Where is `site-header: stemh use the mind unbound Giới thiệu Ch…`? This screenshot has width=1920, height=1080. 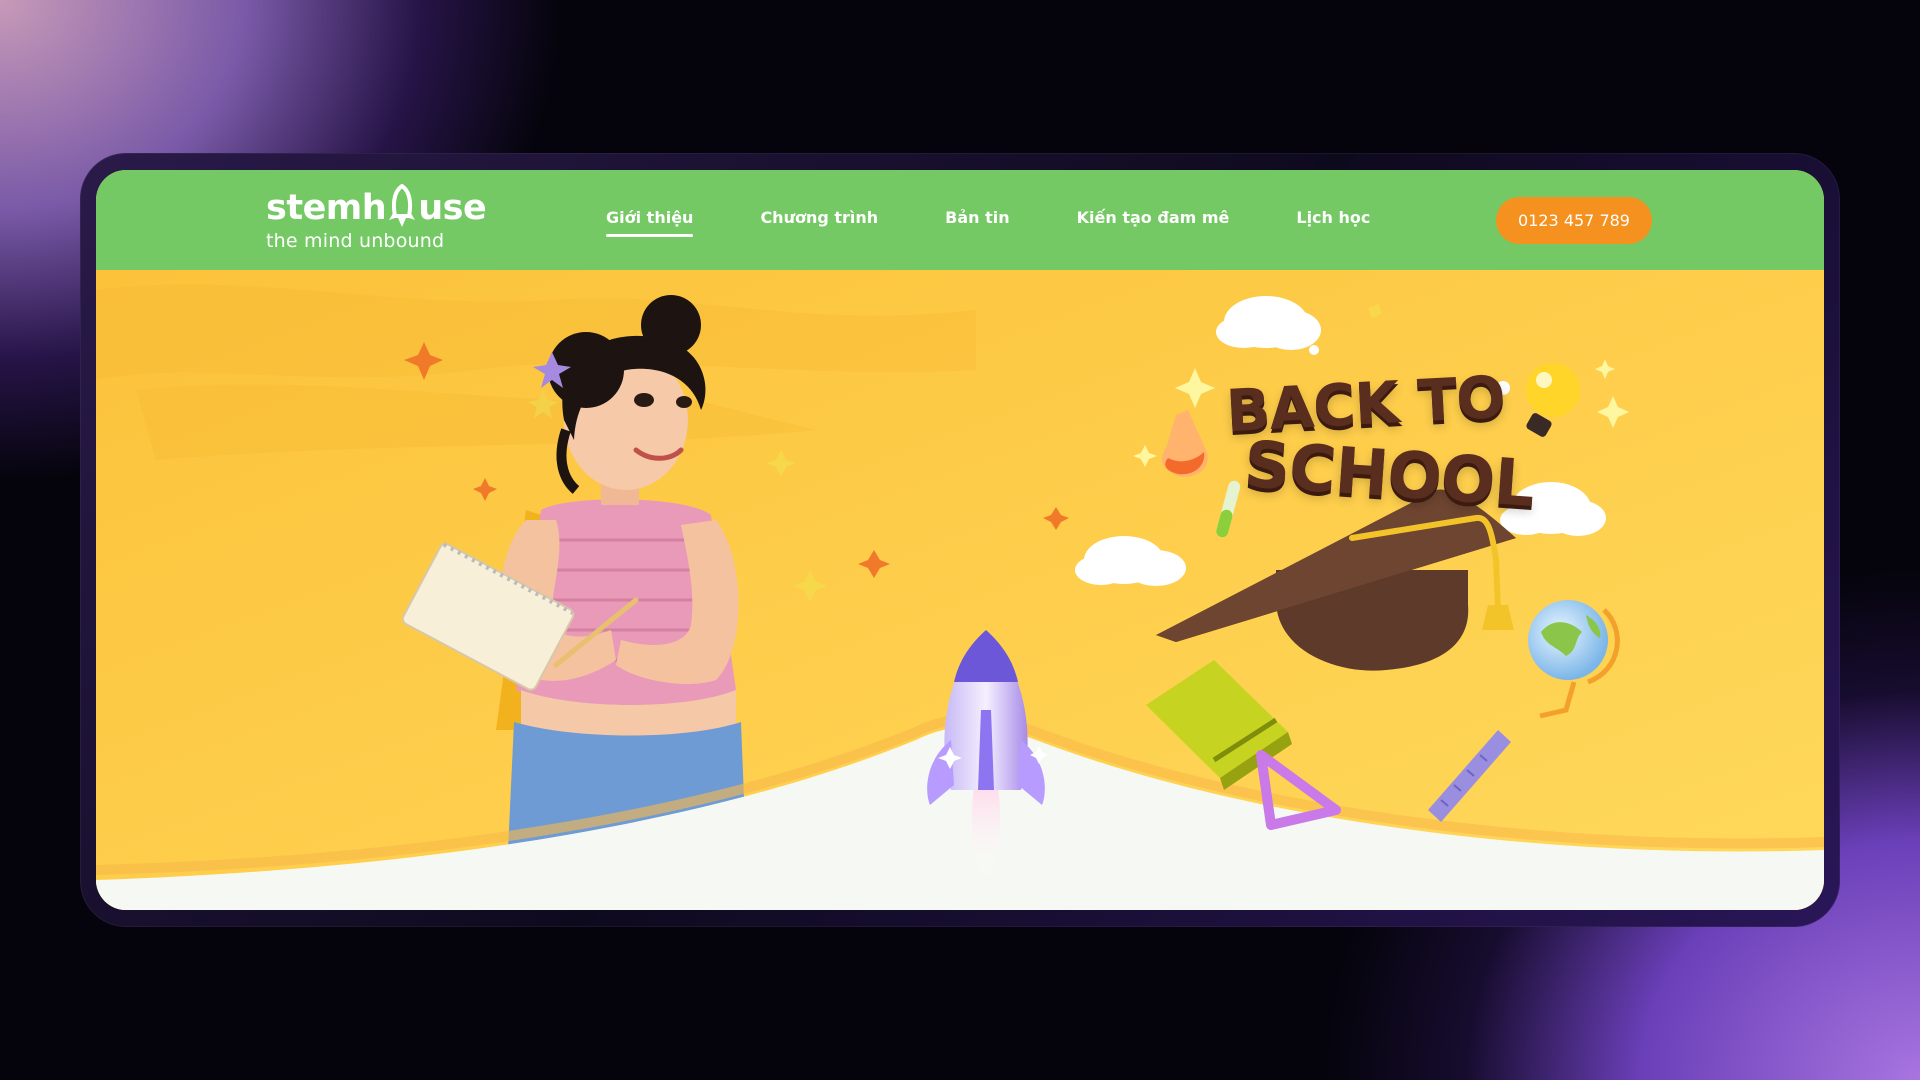 site-header: stemh use the mind unbound Giới thiệu Ch… is located at coordinates (960, 220).